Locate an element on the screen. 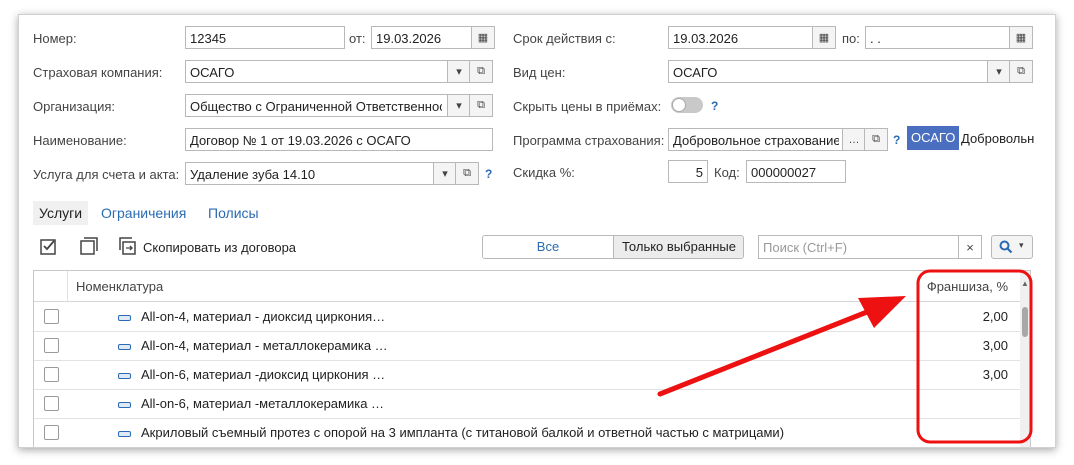 This screenshot has width=1074, height=465. annotation-overlay is located at coordinates (845, 356).